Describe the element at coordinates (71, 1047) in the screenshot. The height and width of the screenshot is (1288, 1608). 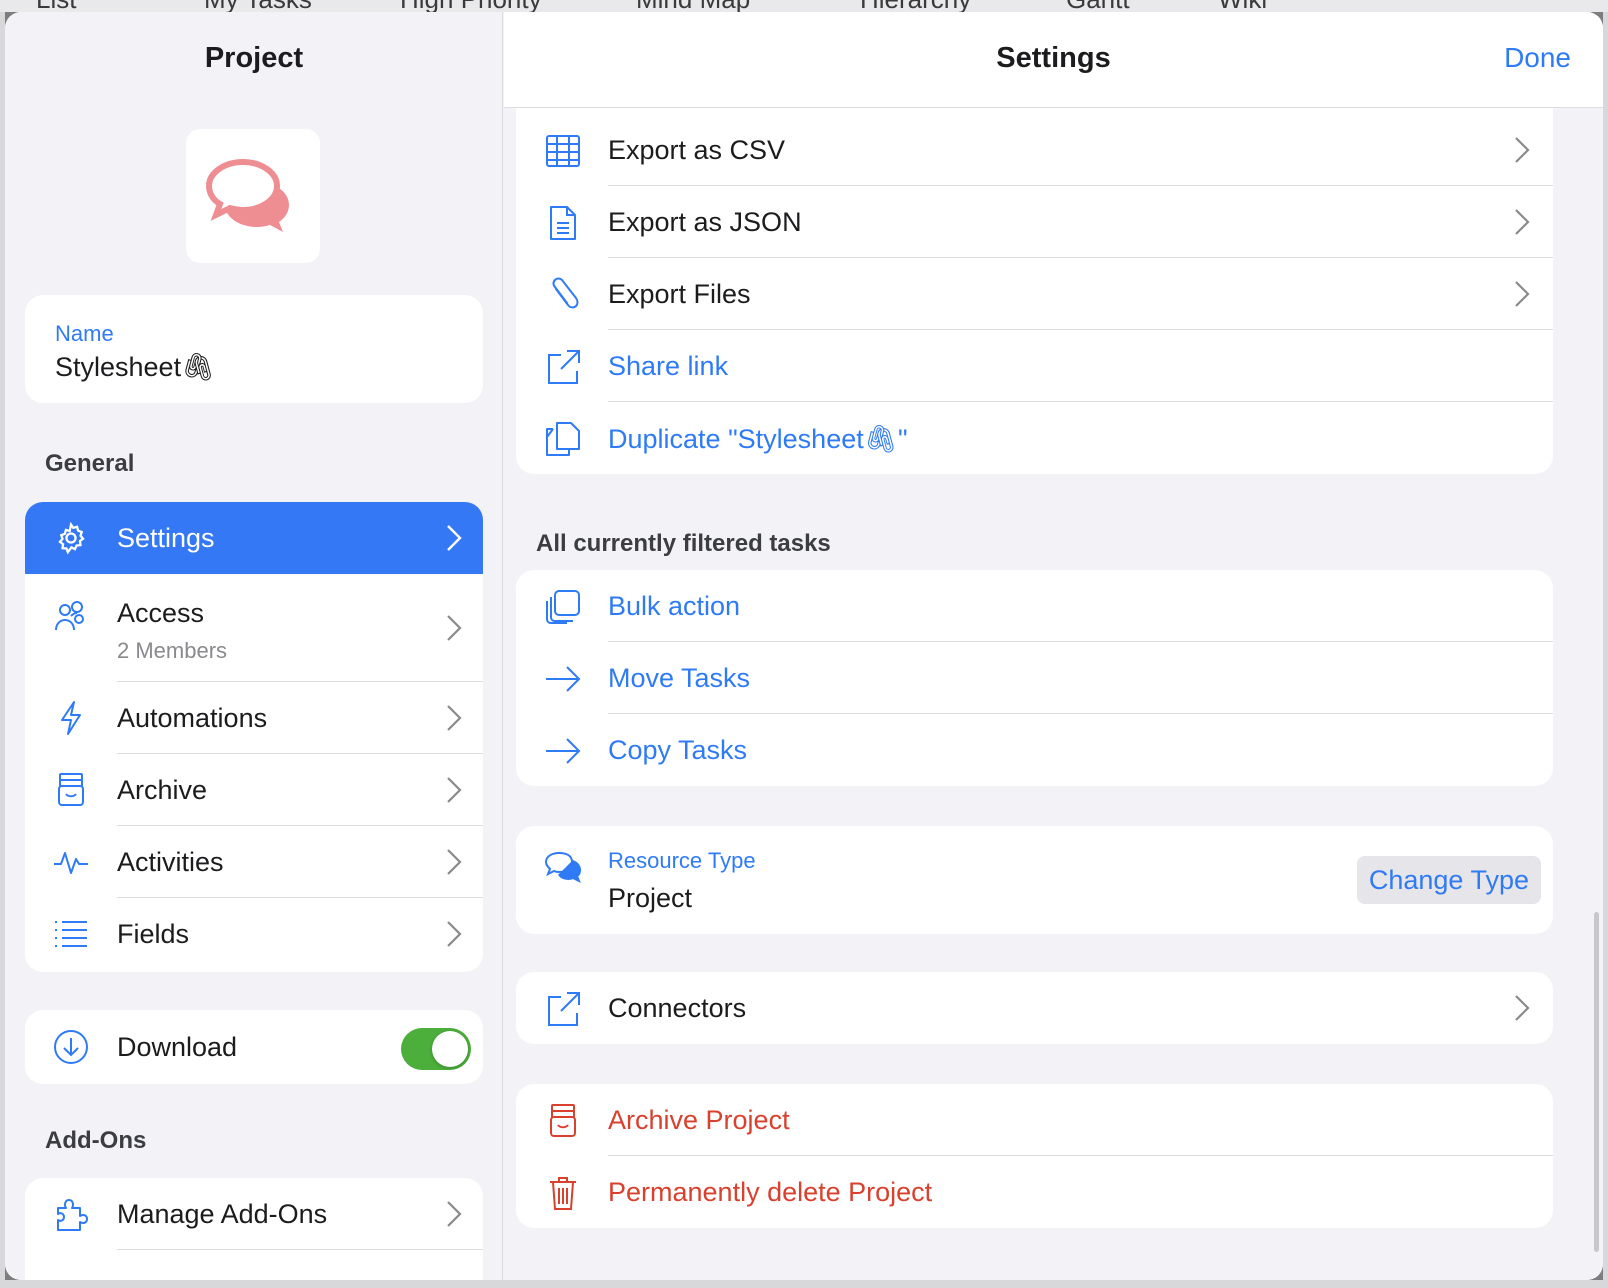
I see `download-circle-icon` at that location.